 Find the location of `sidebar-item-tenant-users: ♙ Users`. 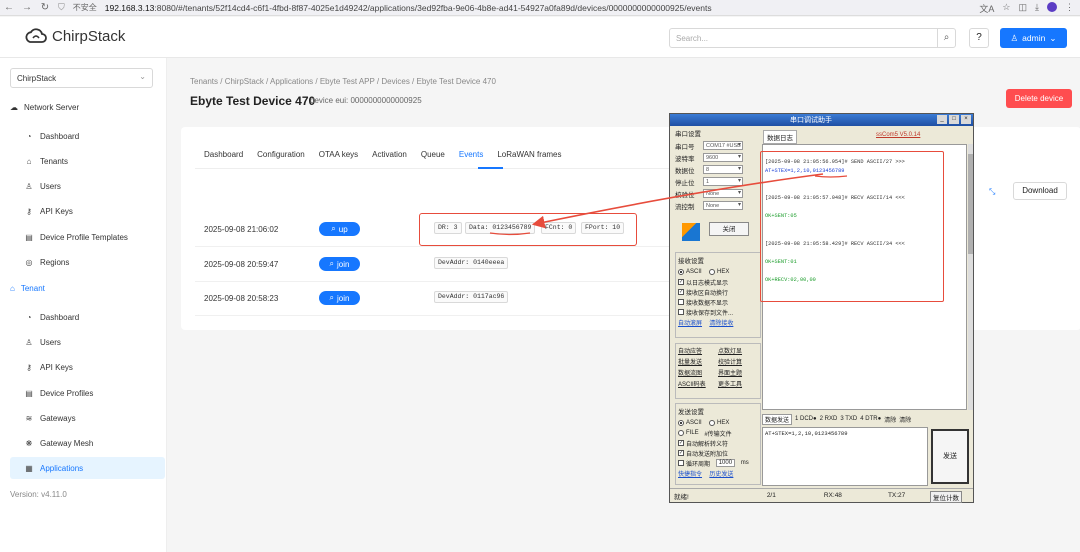

sidebar-item-tenant-users: ♙ Users is located at coordinates (95, 342).